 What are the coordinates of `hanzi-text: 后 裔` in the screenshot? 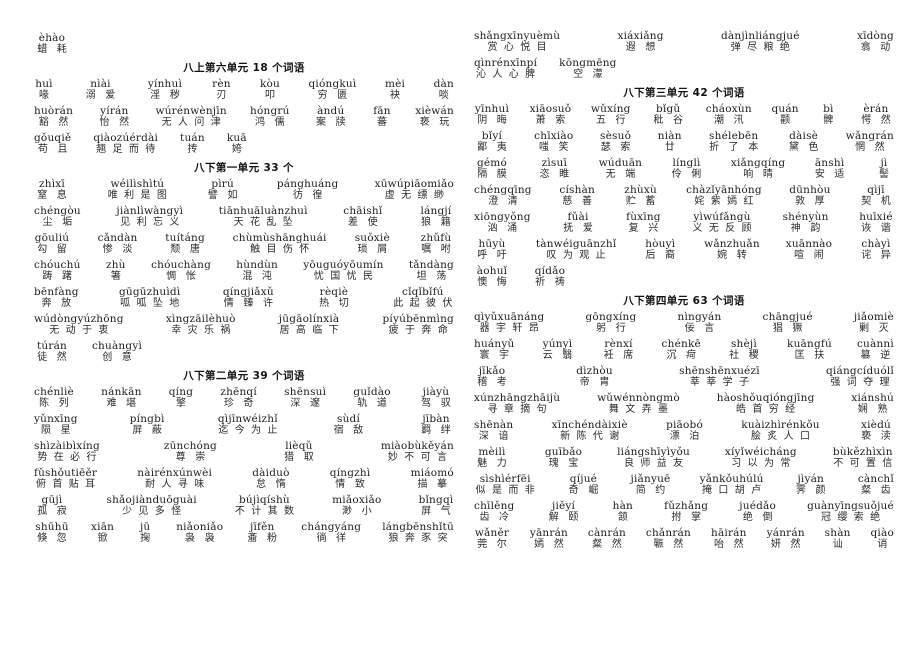 It's located at (662, 255).